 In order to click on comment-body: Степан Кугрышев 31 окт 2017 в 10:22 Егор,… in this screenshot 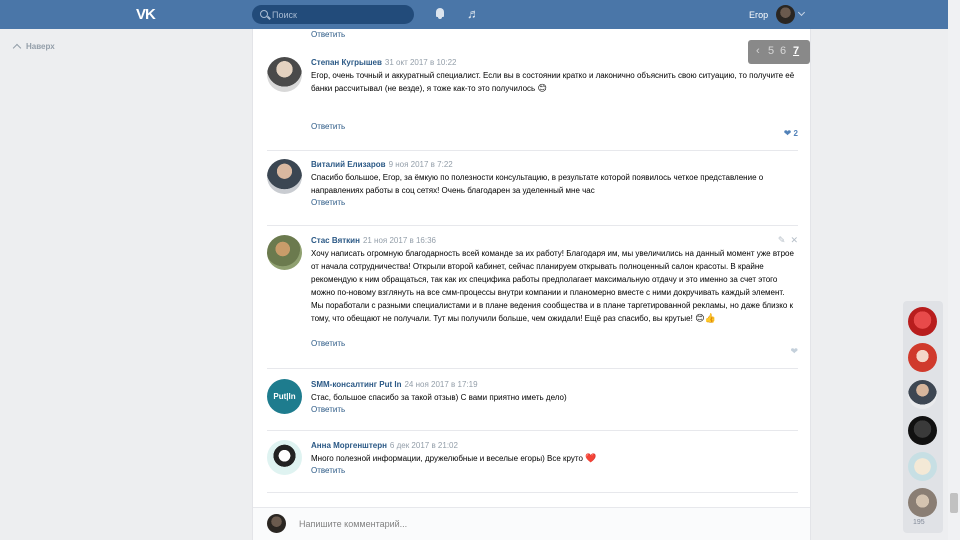, I will do `click(554, 94)`.